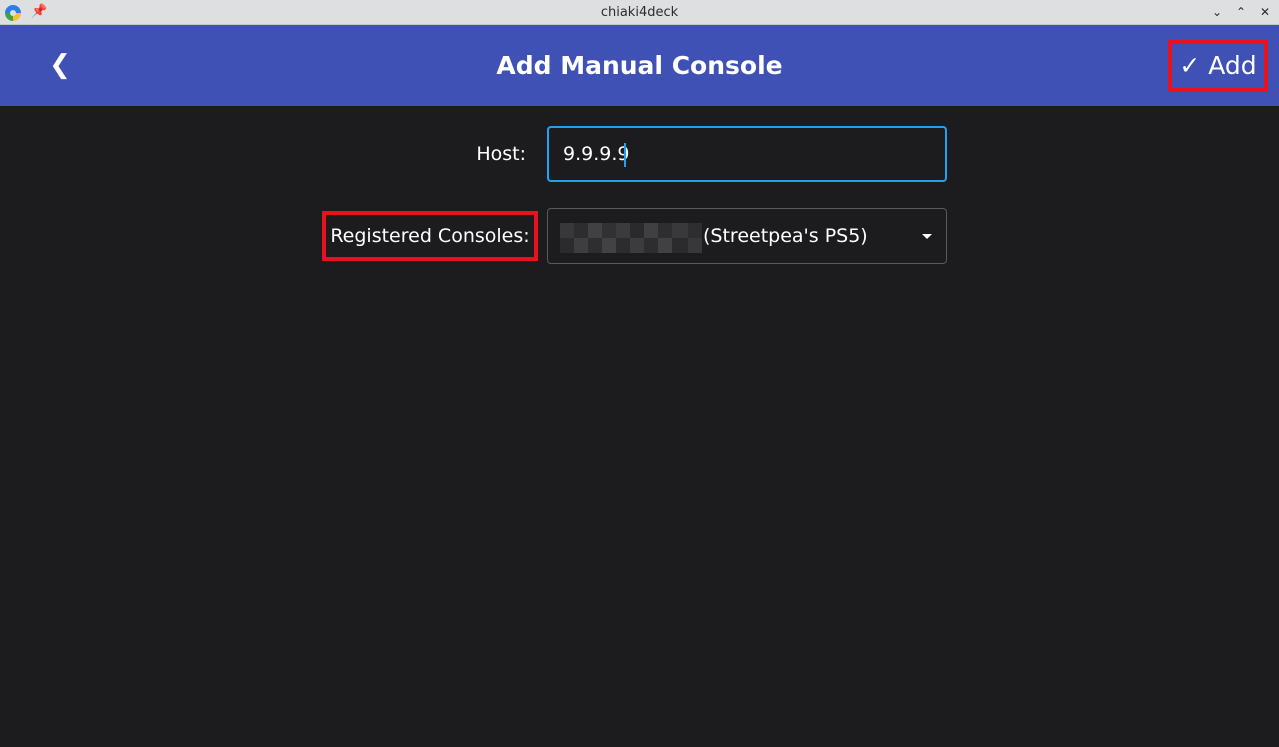  I want to click on maximize-button: ⌃, so click(1241, 12).